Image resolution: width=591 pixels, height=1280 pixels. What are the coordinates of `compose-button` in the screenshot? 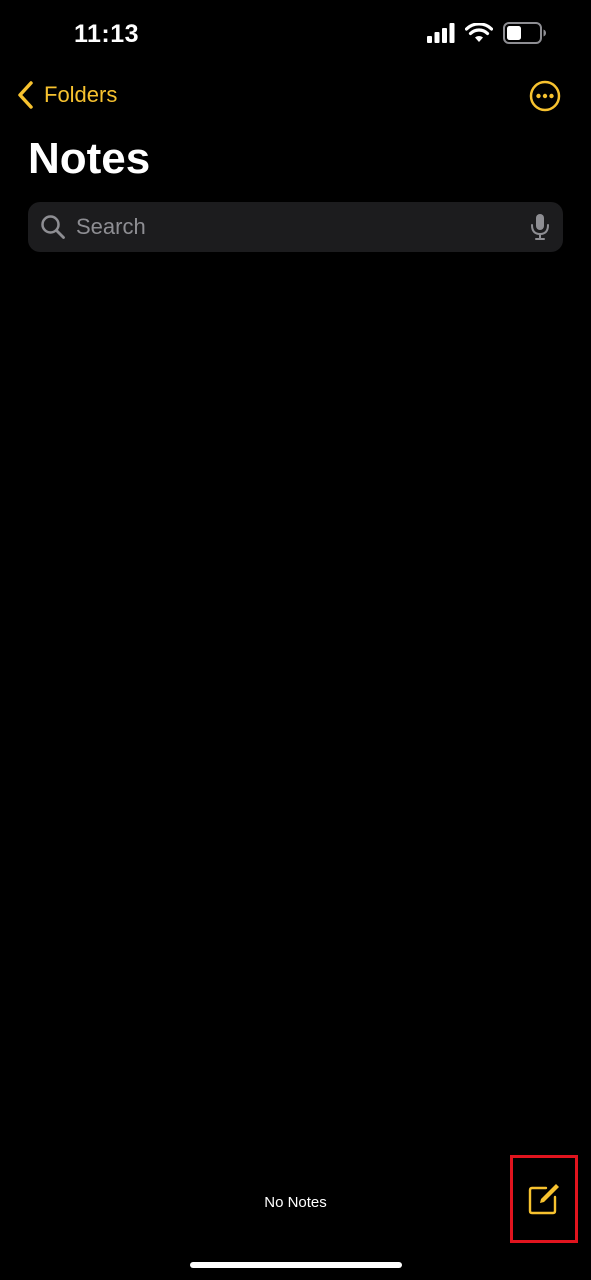 It's located at (544, 1199).